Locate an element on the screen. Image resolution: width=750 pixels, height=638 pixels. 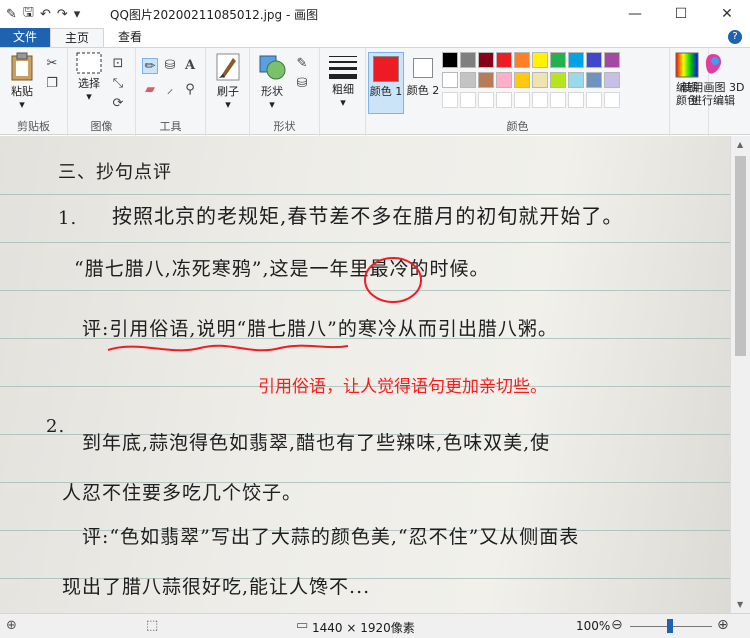
undo-icon: ↶ is located at coordinates (45, 14).